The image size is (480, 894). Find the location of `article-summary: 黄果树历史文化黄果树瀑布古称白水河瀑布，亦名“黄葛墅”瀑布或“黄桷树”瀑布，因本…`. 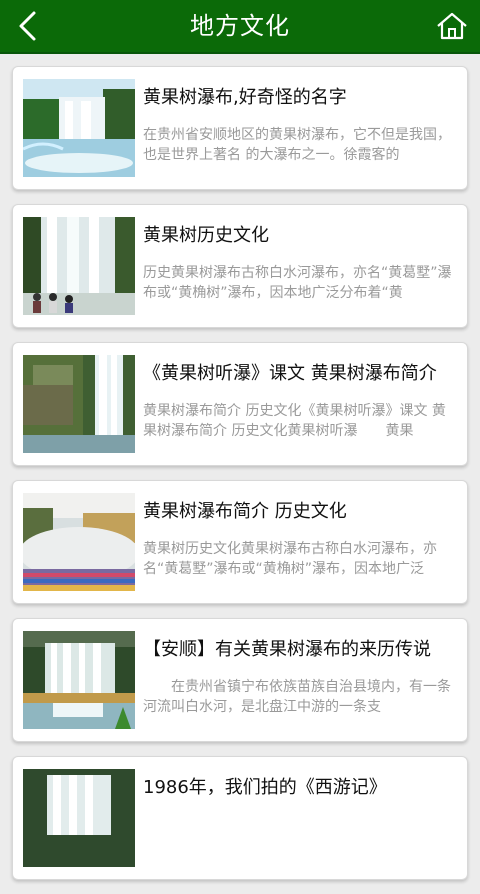

article-summary: 黄果树历史文化黄果树瀑布古称白水河瀑布，亦名“黄葛墅”瀑布或“黄桷树”瀑布，因本… is located at coordinates (290, 559).